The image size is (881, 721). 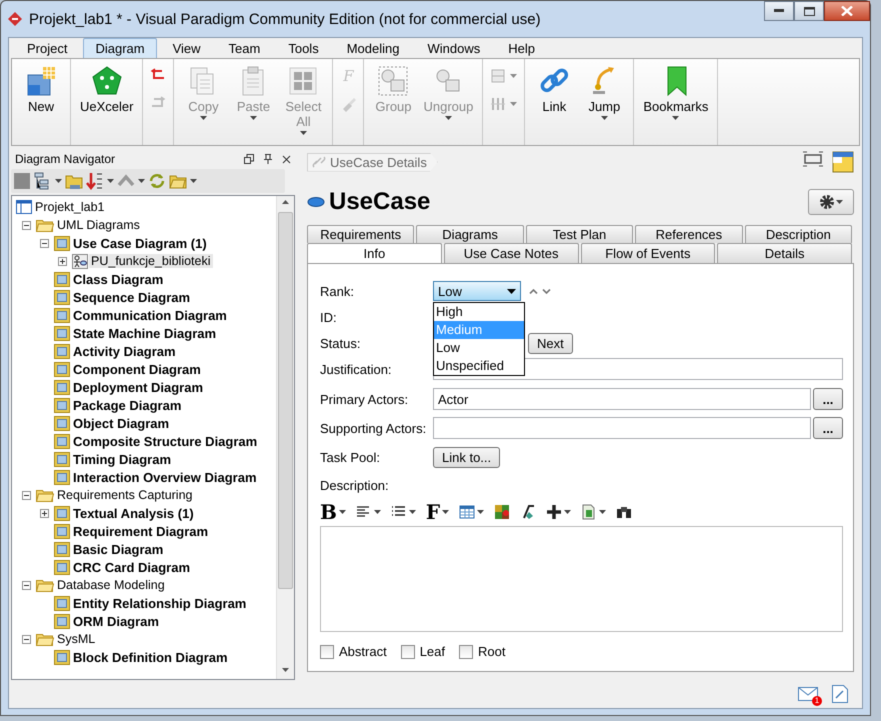 I want to click on clear-format-button, so click(x=528, y=512).